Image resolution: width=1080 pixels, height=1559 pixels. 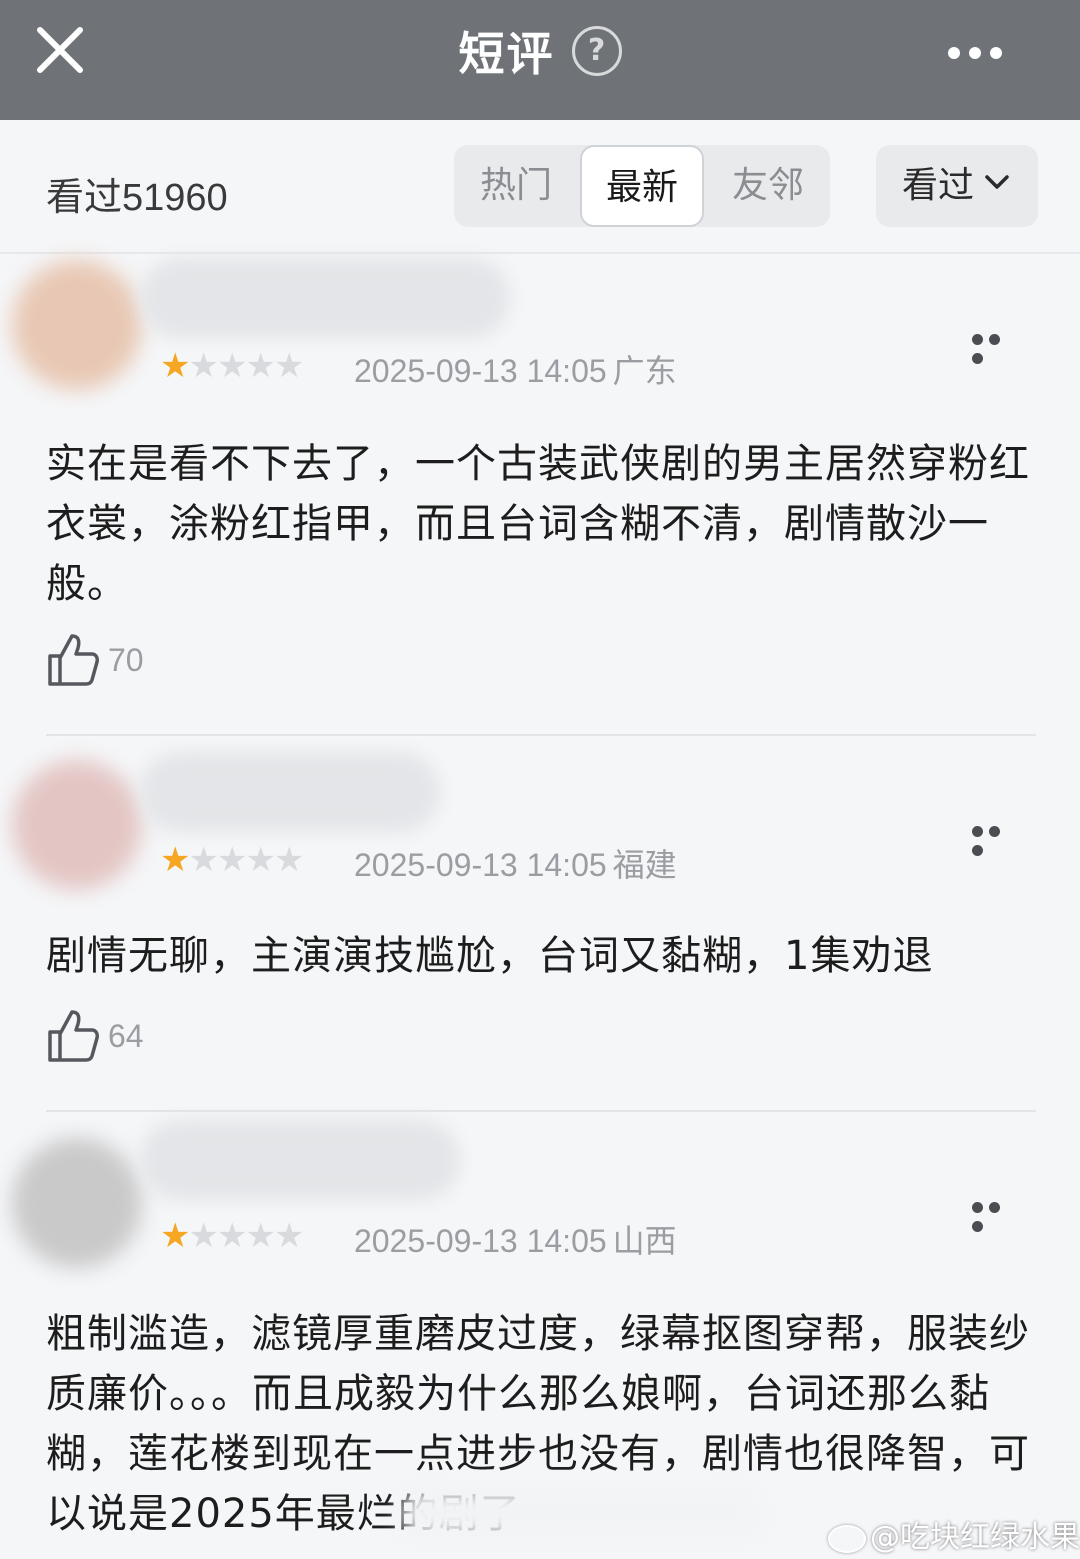 I want to click on seen-filter-dropdown: 看过, so click(x=957, y=186).